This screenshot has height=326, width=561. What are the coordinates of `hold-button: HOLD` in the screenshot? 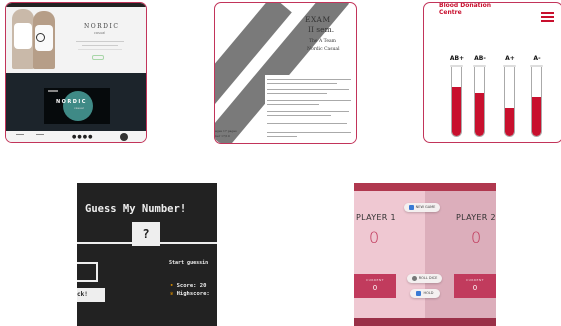 It's located at (425, 293).